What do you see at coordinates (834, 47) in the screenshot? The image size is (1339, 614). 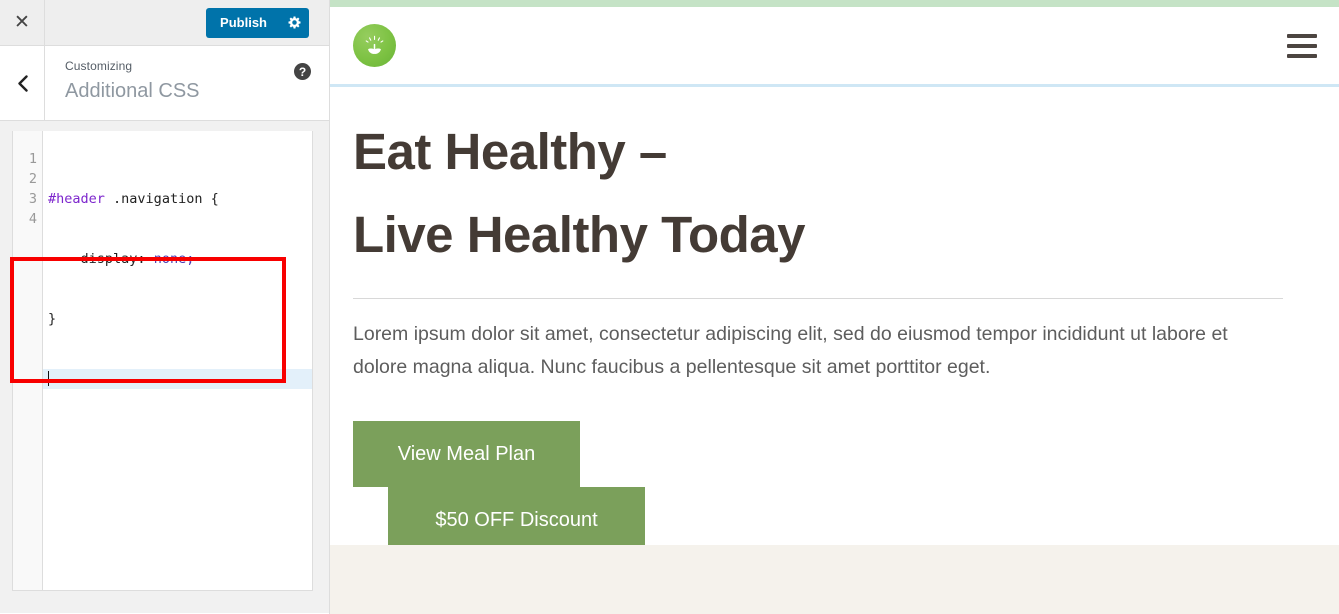 I see `site-header` at bounding box center [834, 47].